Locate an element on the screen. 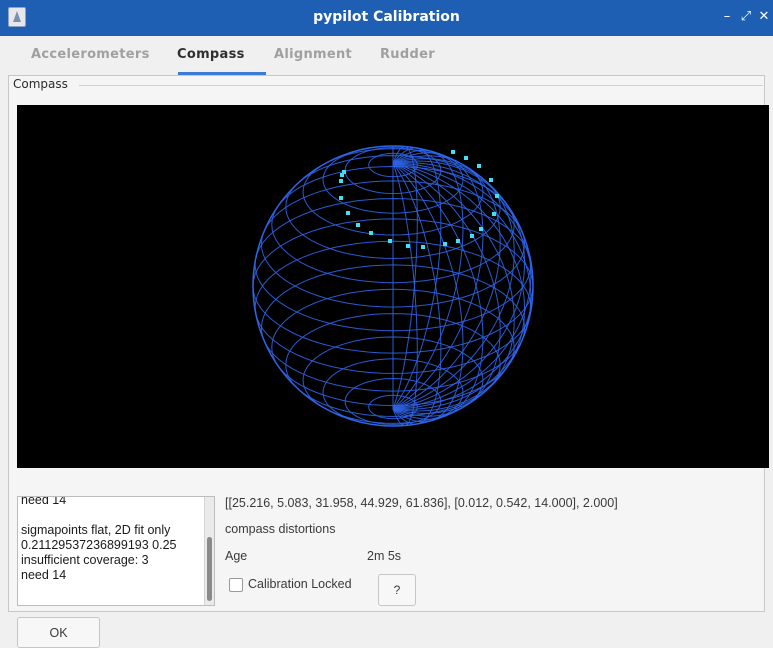  log-scrollbar-thumb is located at coordinates (209, 569).